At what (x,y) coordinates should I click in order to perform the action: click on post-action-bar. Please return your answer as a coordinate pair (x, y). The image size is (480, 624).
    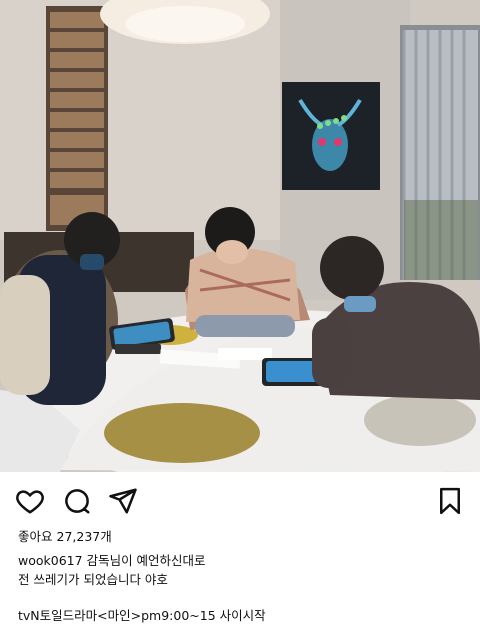
    Looking at the image, I should click on (240, 500).